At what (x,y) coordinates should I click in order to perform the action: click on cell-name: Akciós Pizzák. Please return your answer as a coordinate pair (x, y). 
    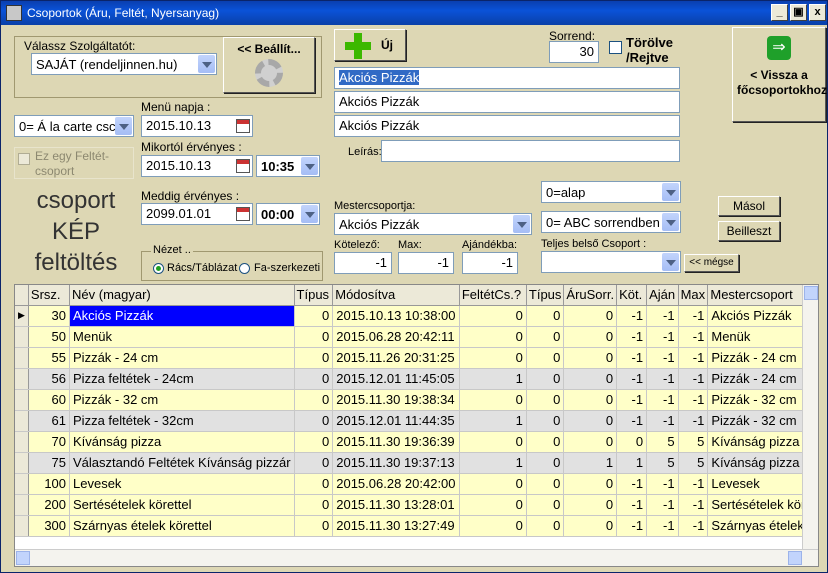
    Looking at the image, I should click on (182, 316).